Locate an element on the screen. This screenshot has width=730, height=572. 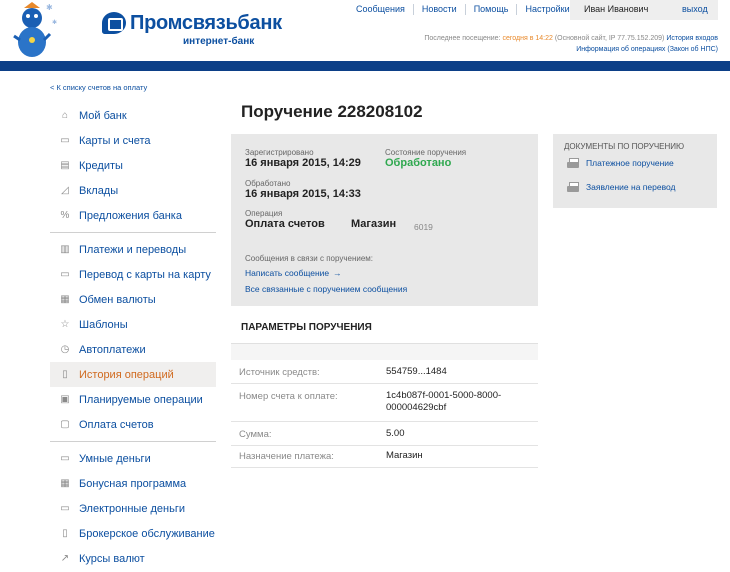
sidebar-item-label: Автоплатежи is located at coordinates (112, 349).